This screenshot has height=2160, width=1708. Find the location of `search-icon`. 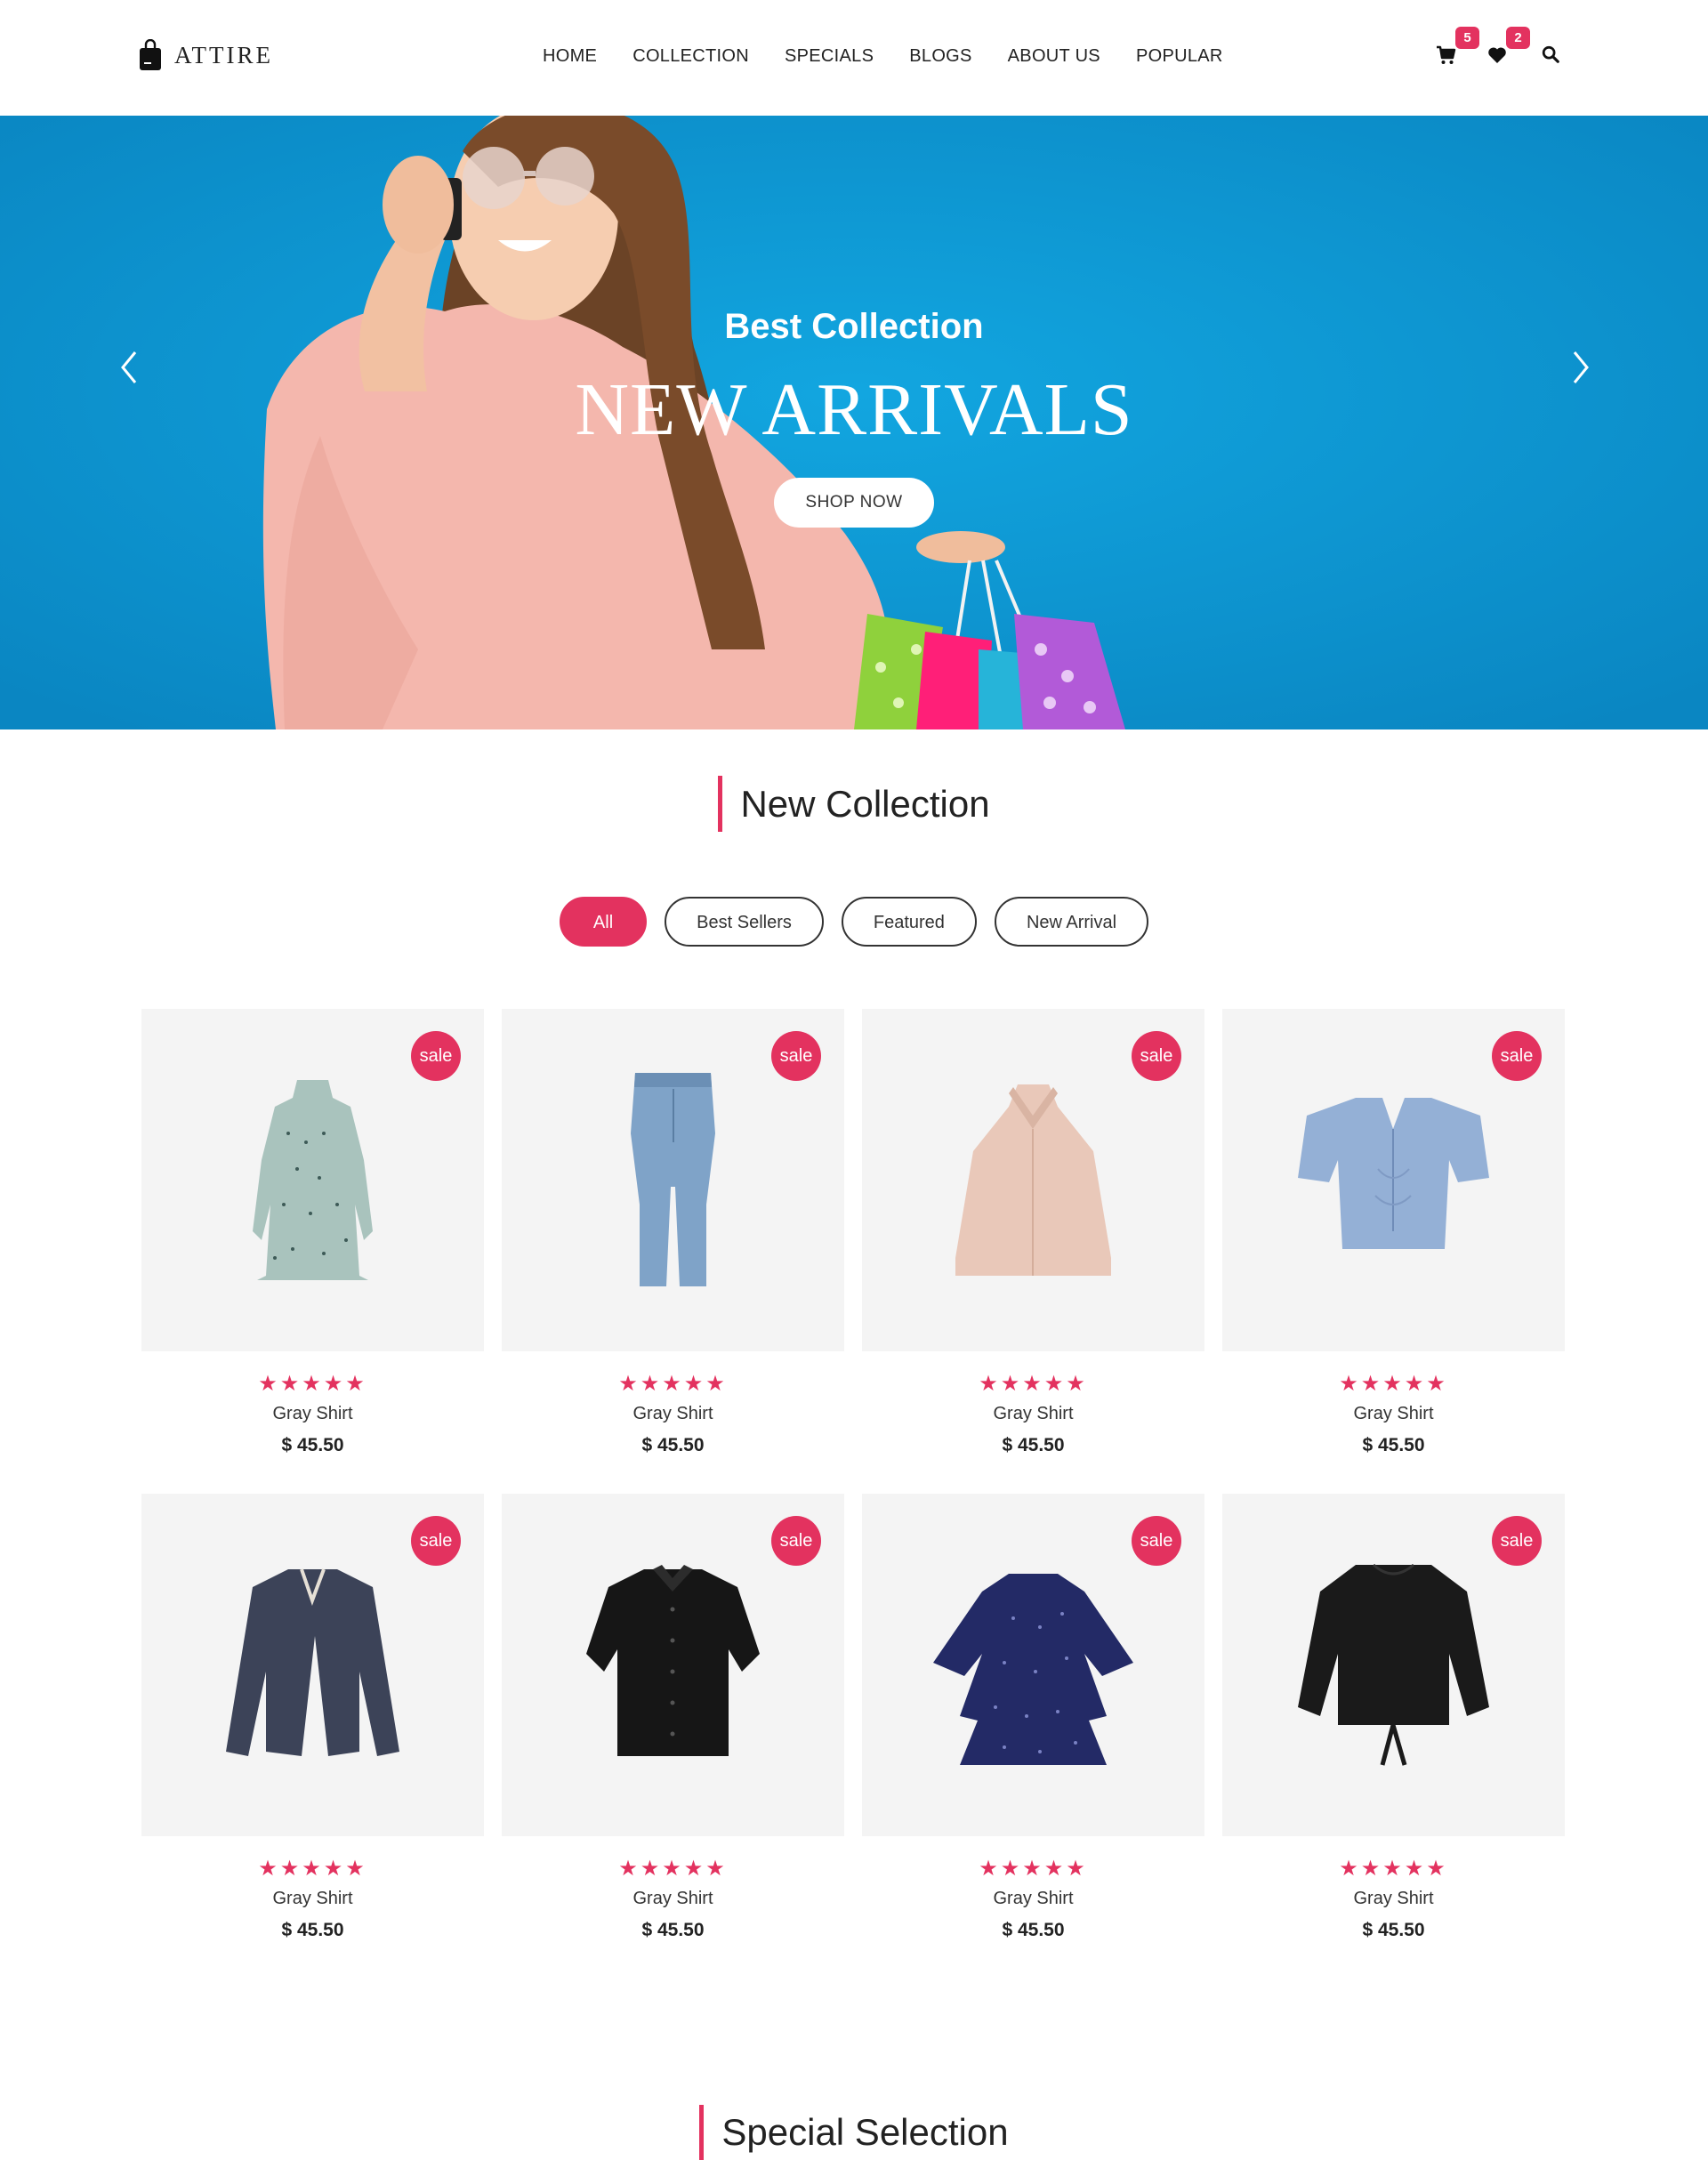

search-icon is located at coordinates (1550, 54).